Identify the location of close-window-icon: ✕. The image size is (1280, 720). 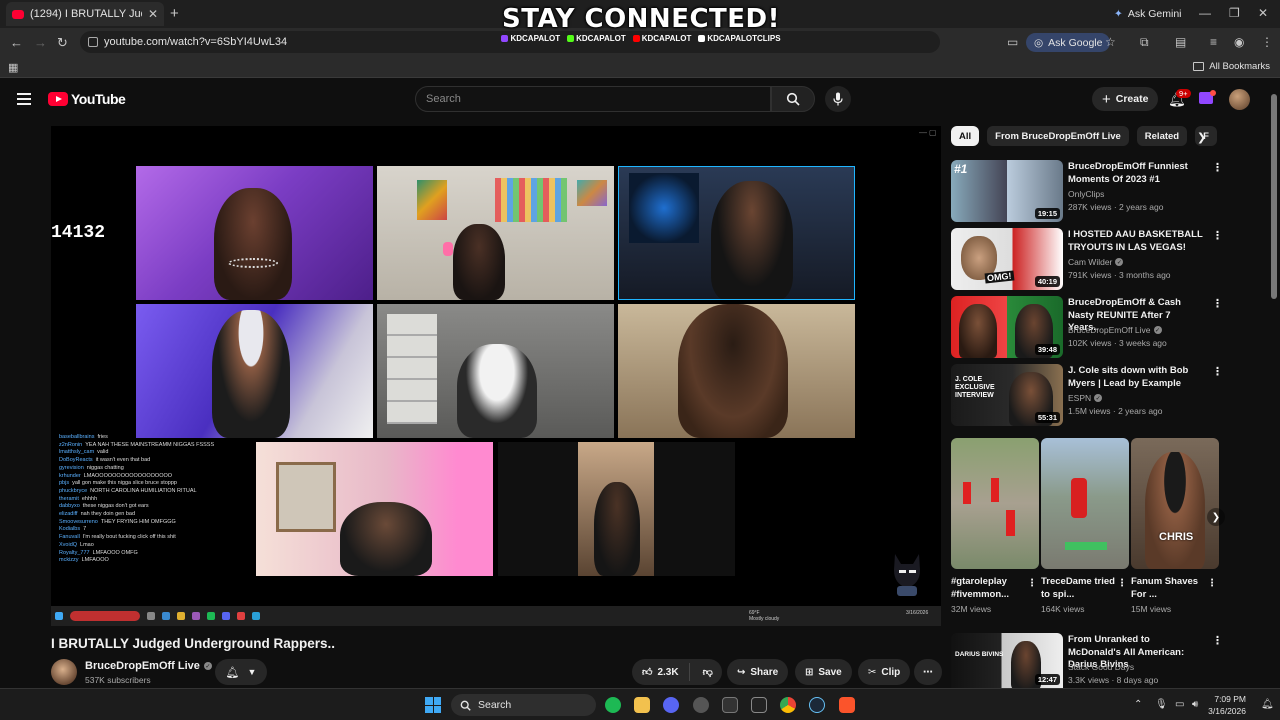
(1263, 13).